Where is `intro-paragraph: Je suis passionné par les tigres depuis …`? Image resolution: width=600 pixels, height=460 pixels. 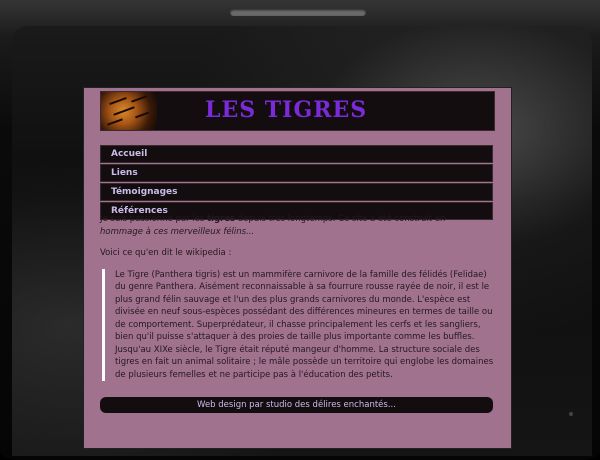 intro-paragraph: Je suis passionné par les tigres depuis … is located at coordinates (298, 225).